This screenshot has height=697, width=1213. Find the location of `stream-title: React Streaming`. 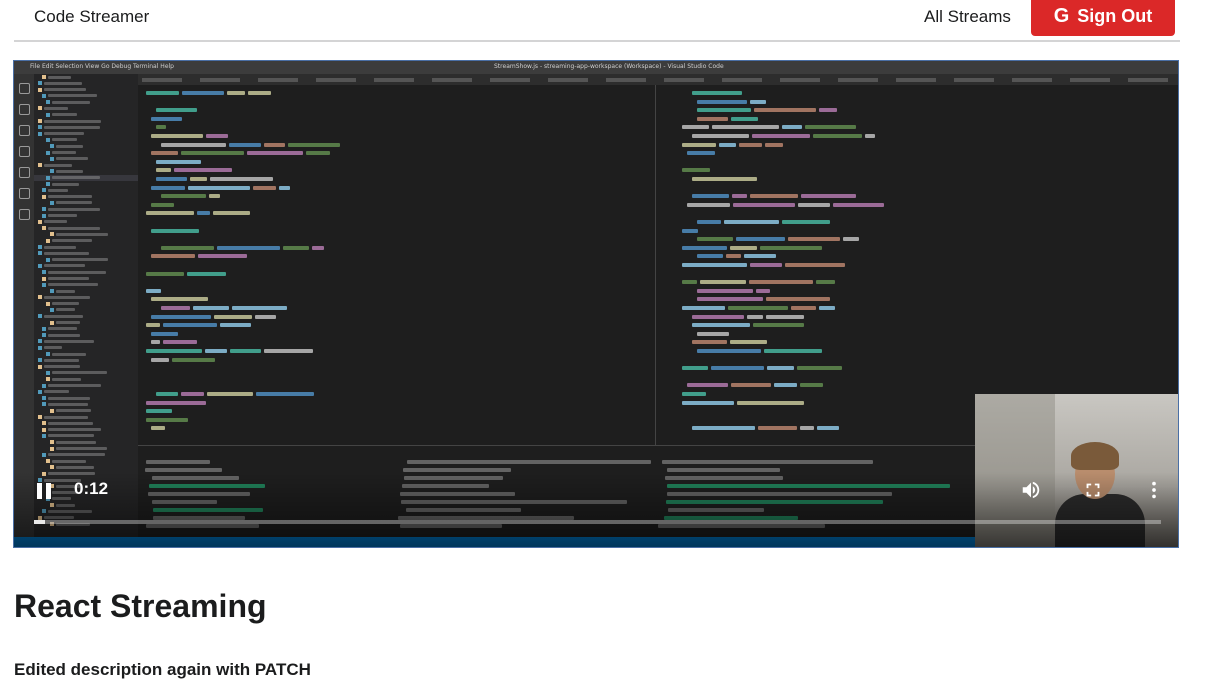

stream-title: React Streaming is located at coordinates (140, 606).